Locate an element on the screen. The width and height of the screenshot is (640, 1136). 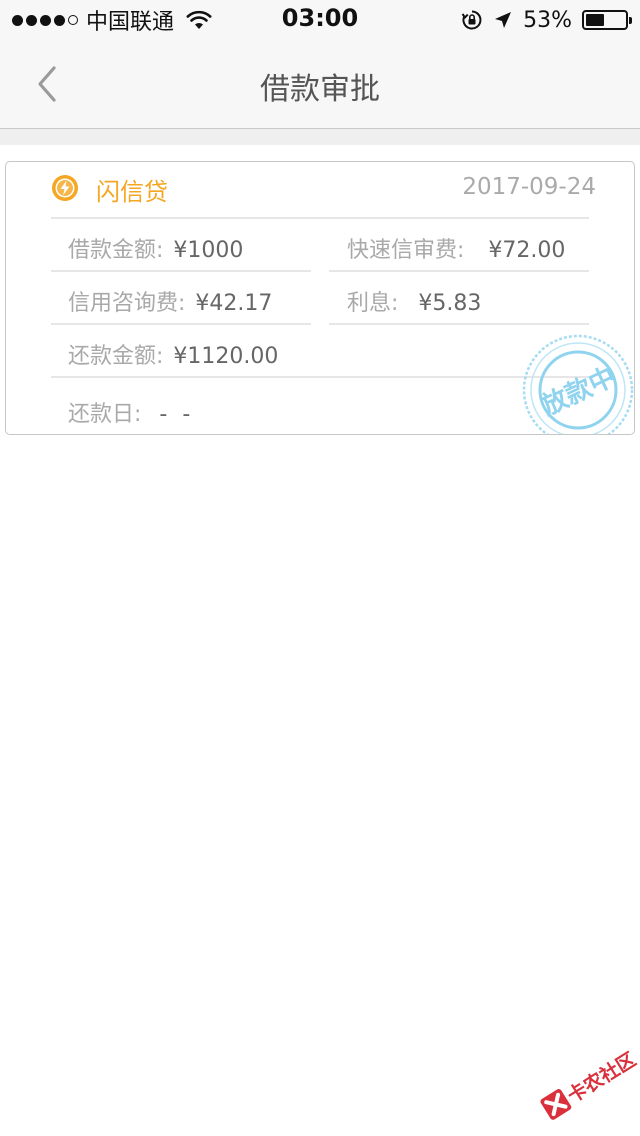
repay-date-value: - - is located at coordinates (177, 414).